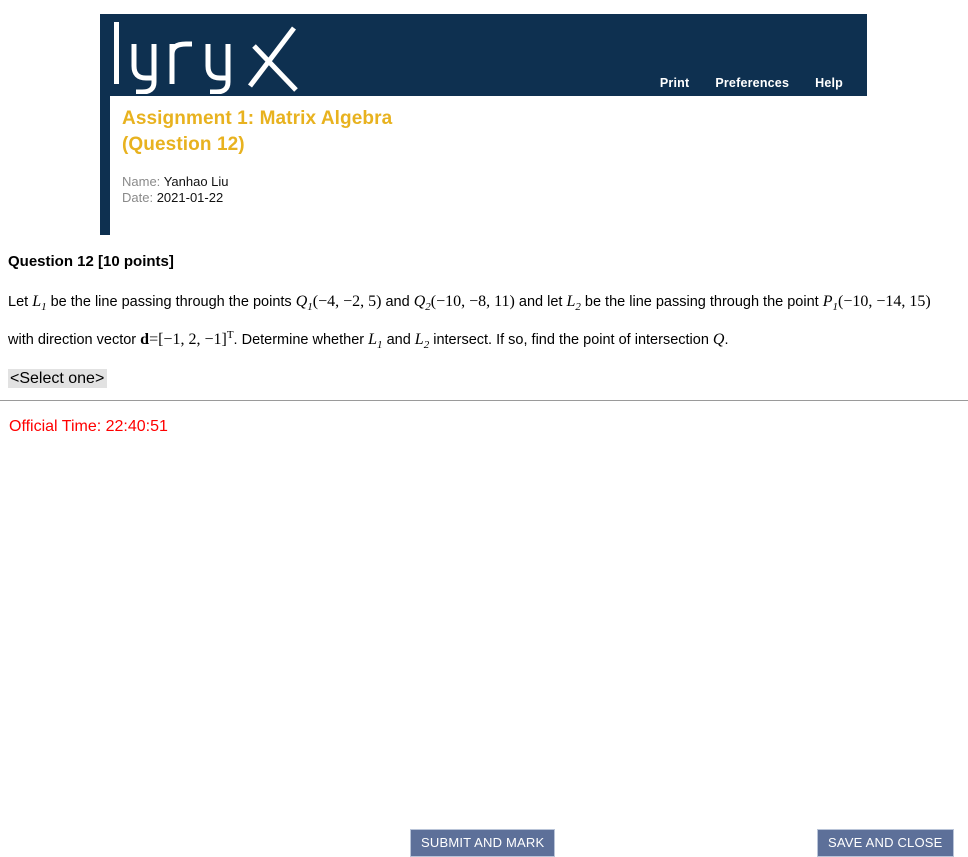 This screenshot has width=968, height=857. I want to click on assignment-date-row: Date: 2021-01-22, so click(495, 198).